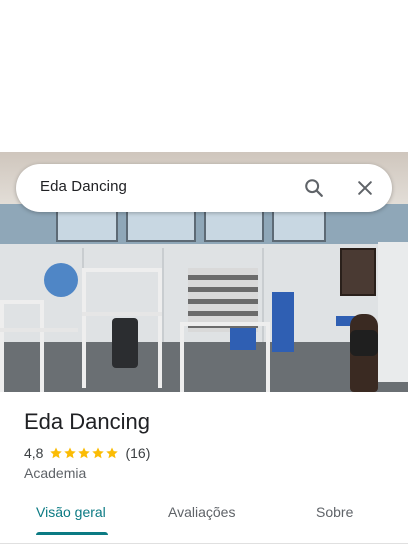  Describe the element at coordinates (72, 533) in the screenshot. I see `active-tab-indicator` at that location.